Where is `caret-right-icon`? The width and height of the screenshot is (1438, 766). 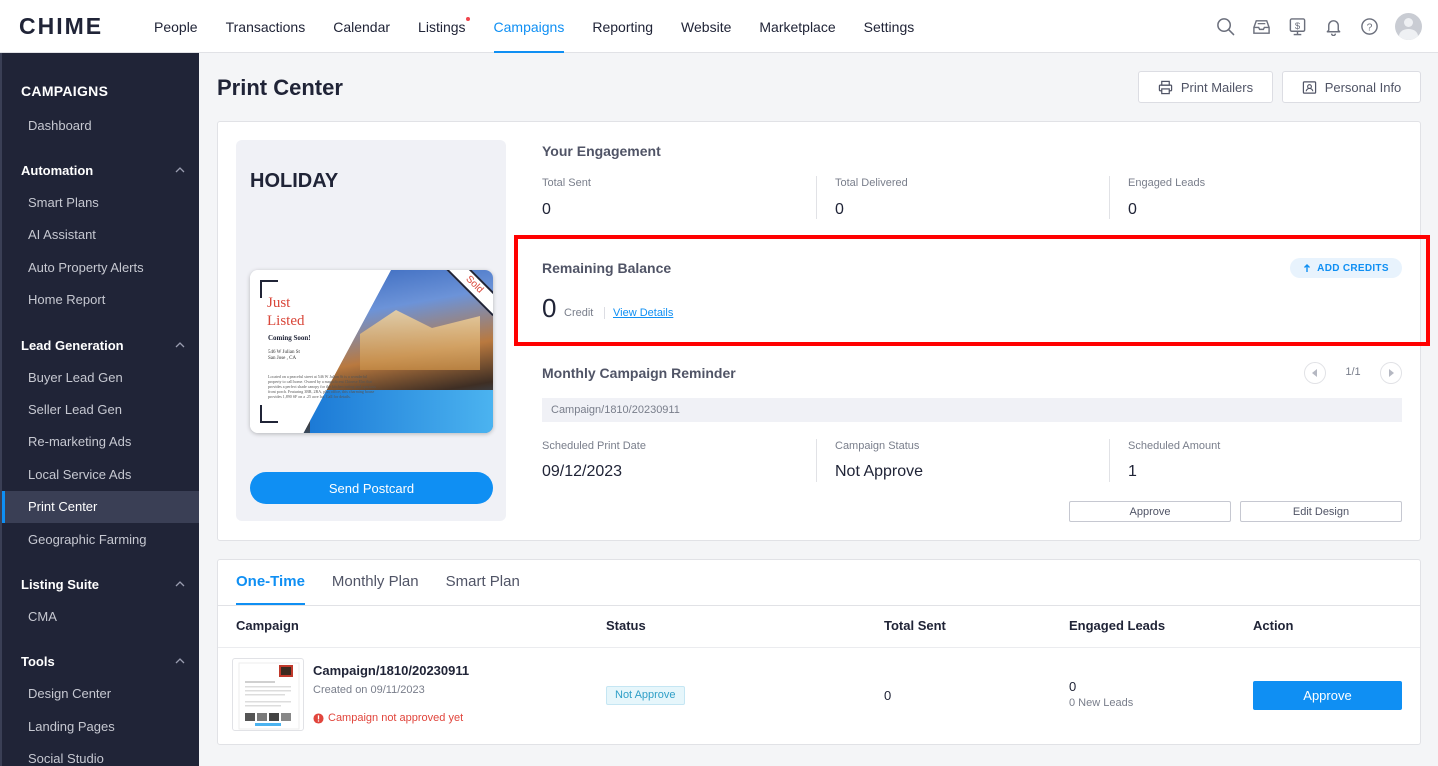
caret-right-icon is located at coordinates (1391, 373).